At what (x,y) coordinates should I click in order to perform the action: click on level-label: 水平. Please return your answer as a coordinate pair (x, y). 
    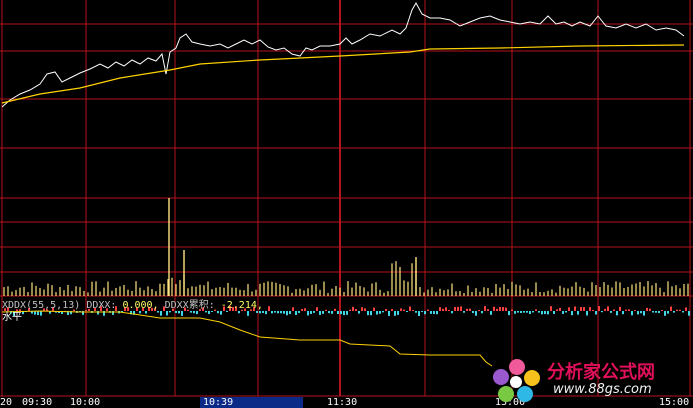
    Looking at the image, I should click on (12, 317).